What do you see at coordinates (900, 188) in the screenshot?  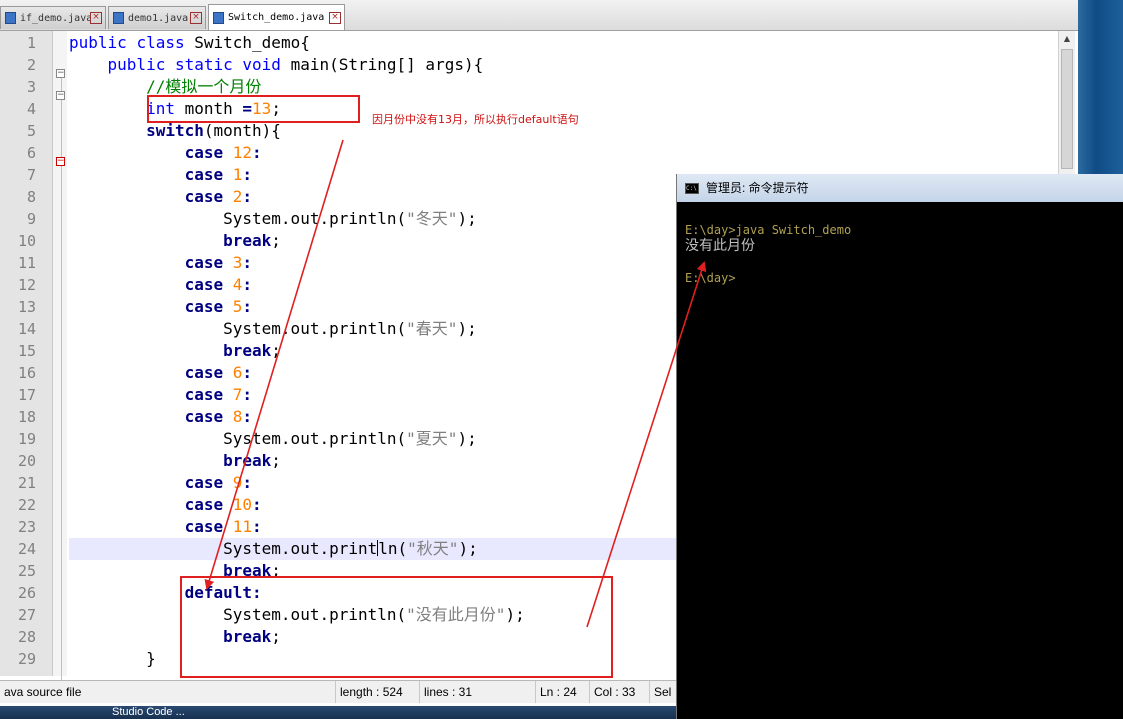 I see `console-titlebar: C:\ 管理员: 命令提示符` at bounding box center [900, 188].